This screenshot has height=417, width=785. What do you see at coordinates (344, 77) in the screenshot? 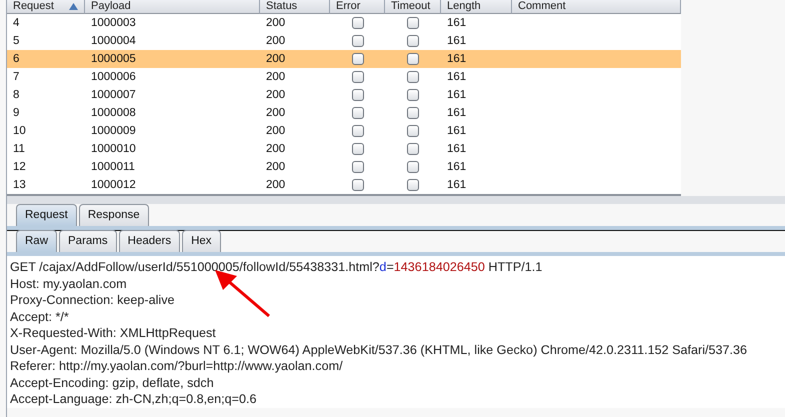
I see `table-row: 7 1000006 200 161` at bounding box center [344, 77].